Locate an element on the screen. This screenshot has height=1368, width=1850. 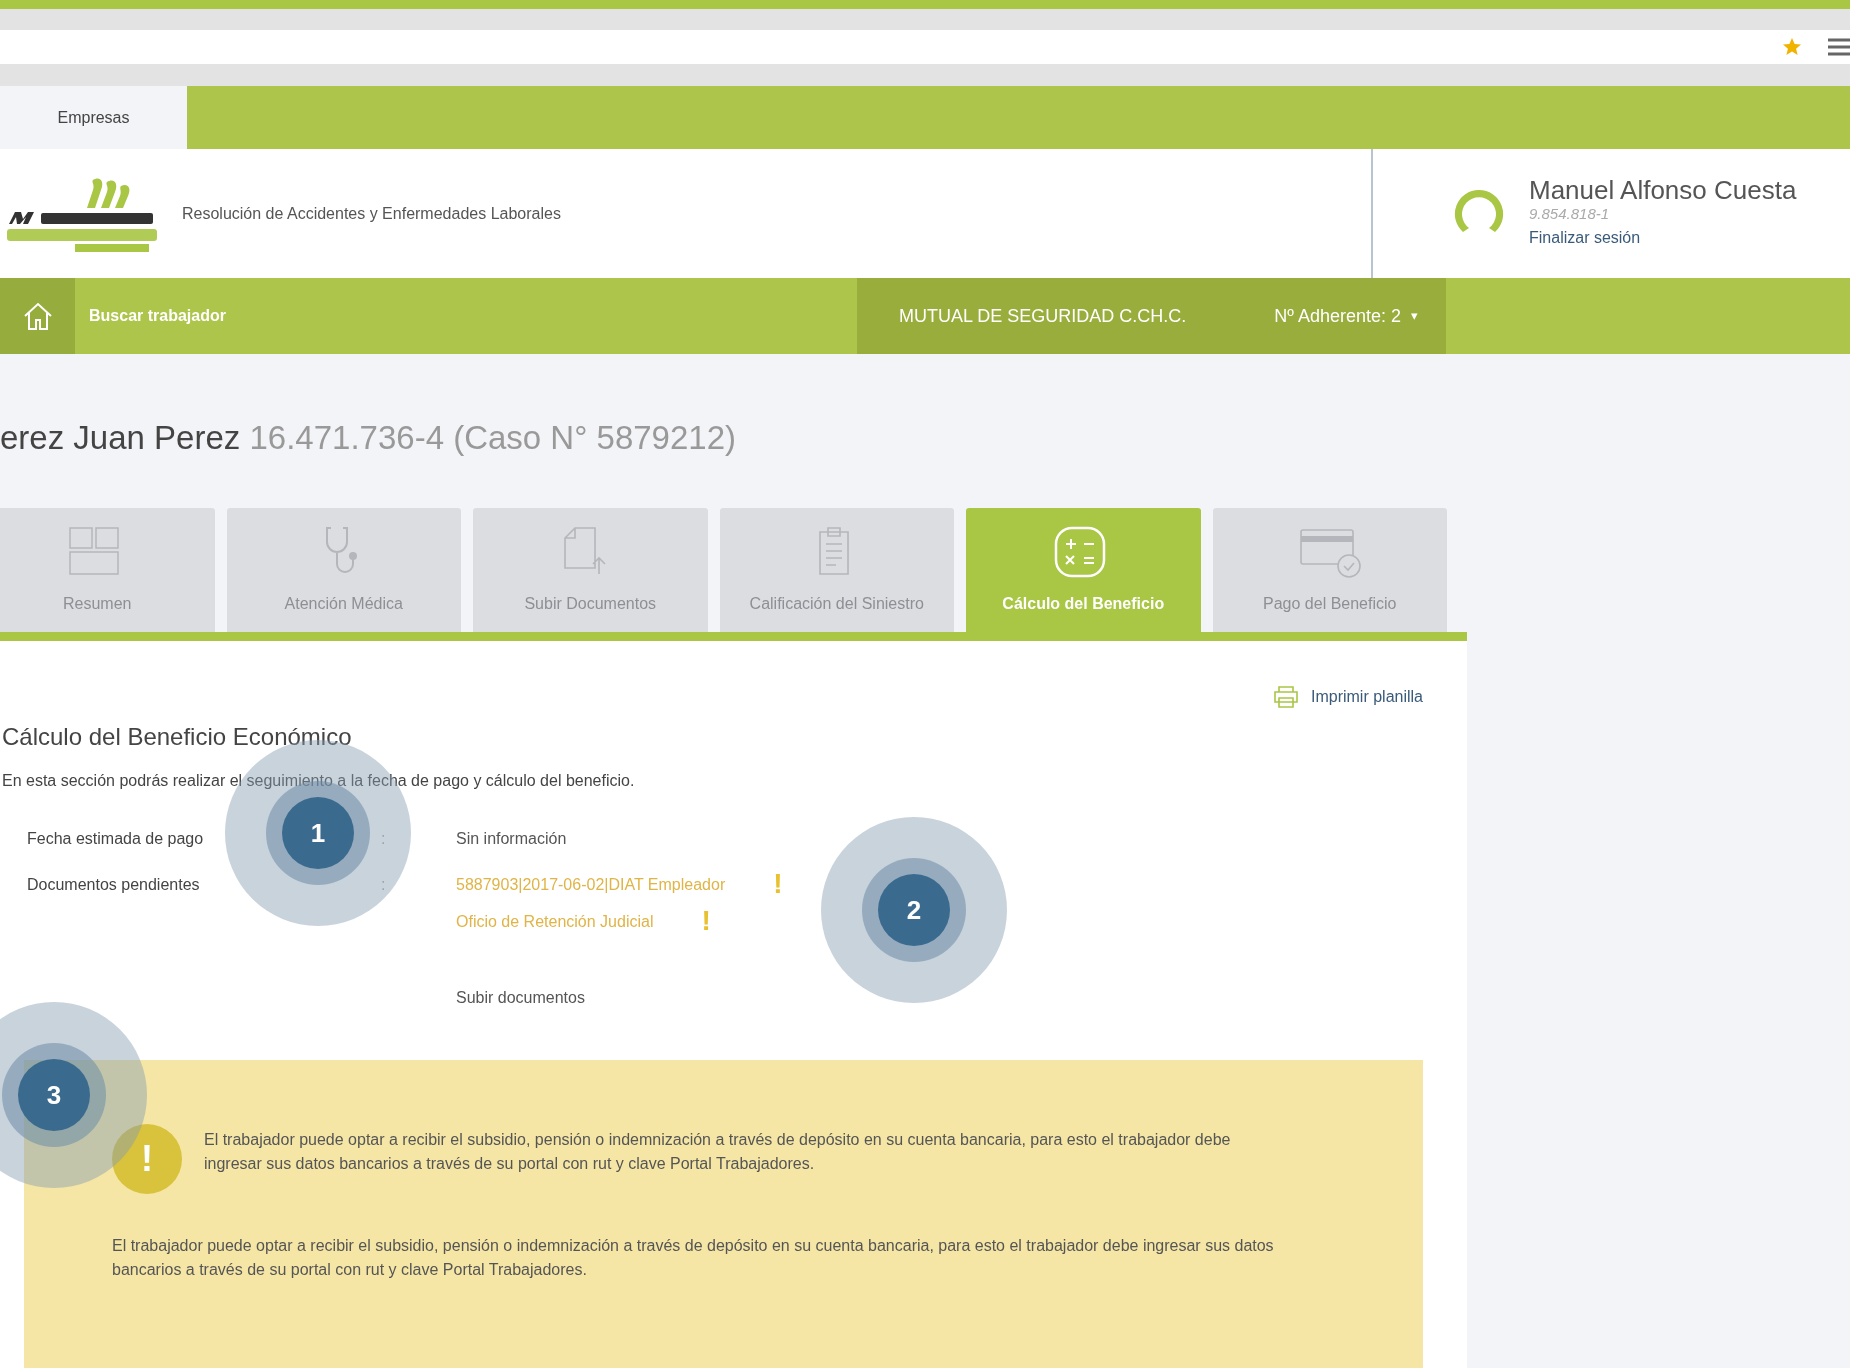
case-title: erez Juan Perez 16.471.736-4 (Caso N° 5879212) is located at coordinates (368, 438).